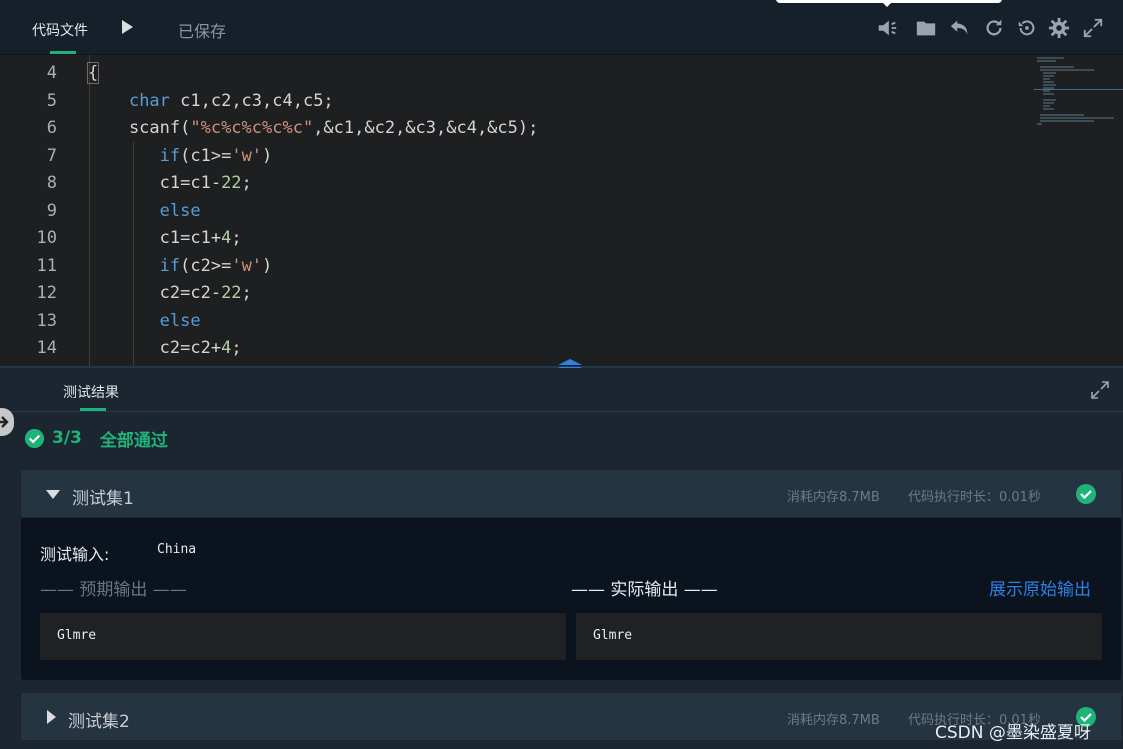 The height and width of the screenshot is (749, 1123). What do you see at coordinates (46, 293) in the screenshot?
I see `line-number: 12` at bounding box center [46, 293].